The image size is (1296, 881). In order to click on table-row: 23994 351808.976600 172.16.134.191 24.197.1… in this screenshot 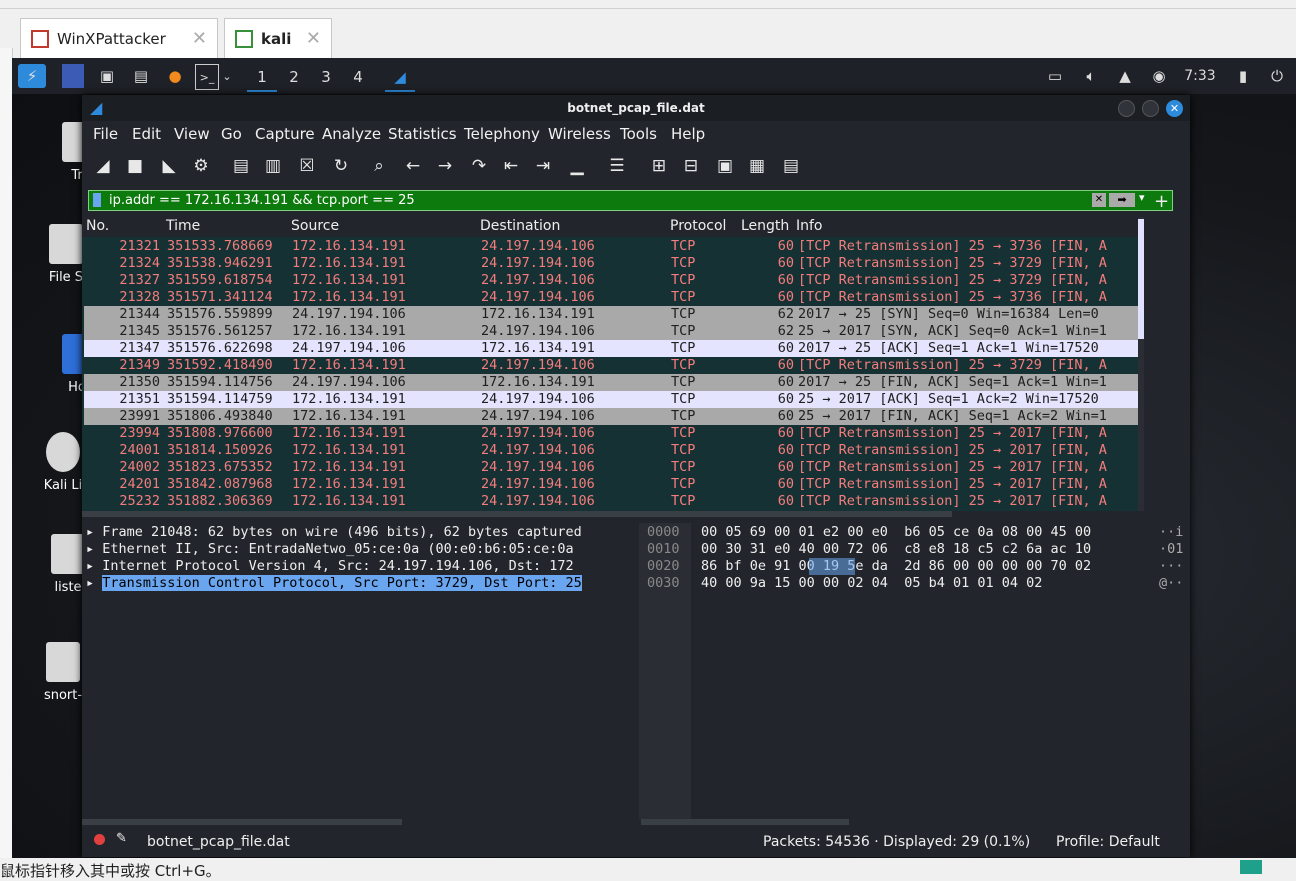, I will do `click(612, 433)`.